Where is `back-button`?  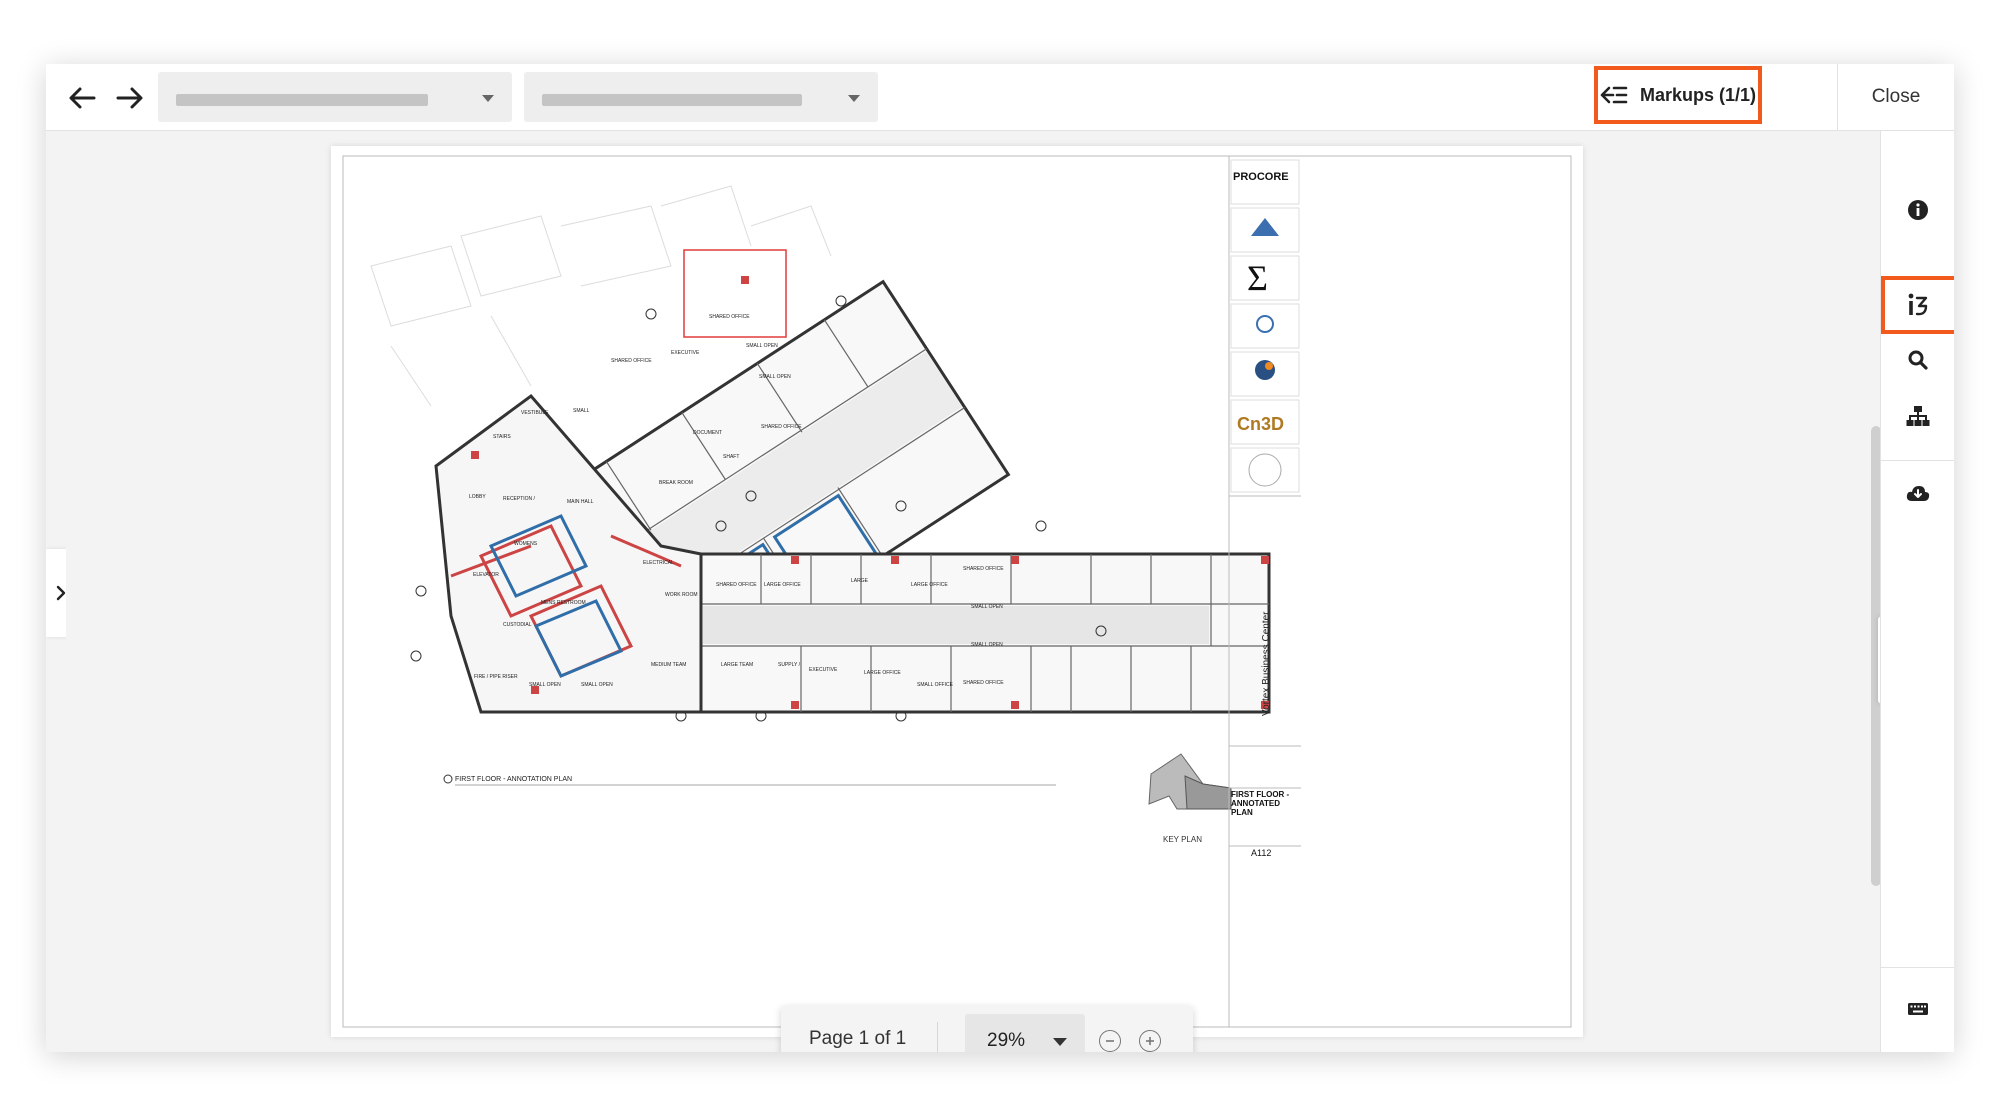
back-button is located at coordinates (82, 98).